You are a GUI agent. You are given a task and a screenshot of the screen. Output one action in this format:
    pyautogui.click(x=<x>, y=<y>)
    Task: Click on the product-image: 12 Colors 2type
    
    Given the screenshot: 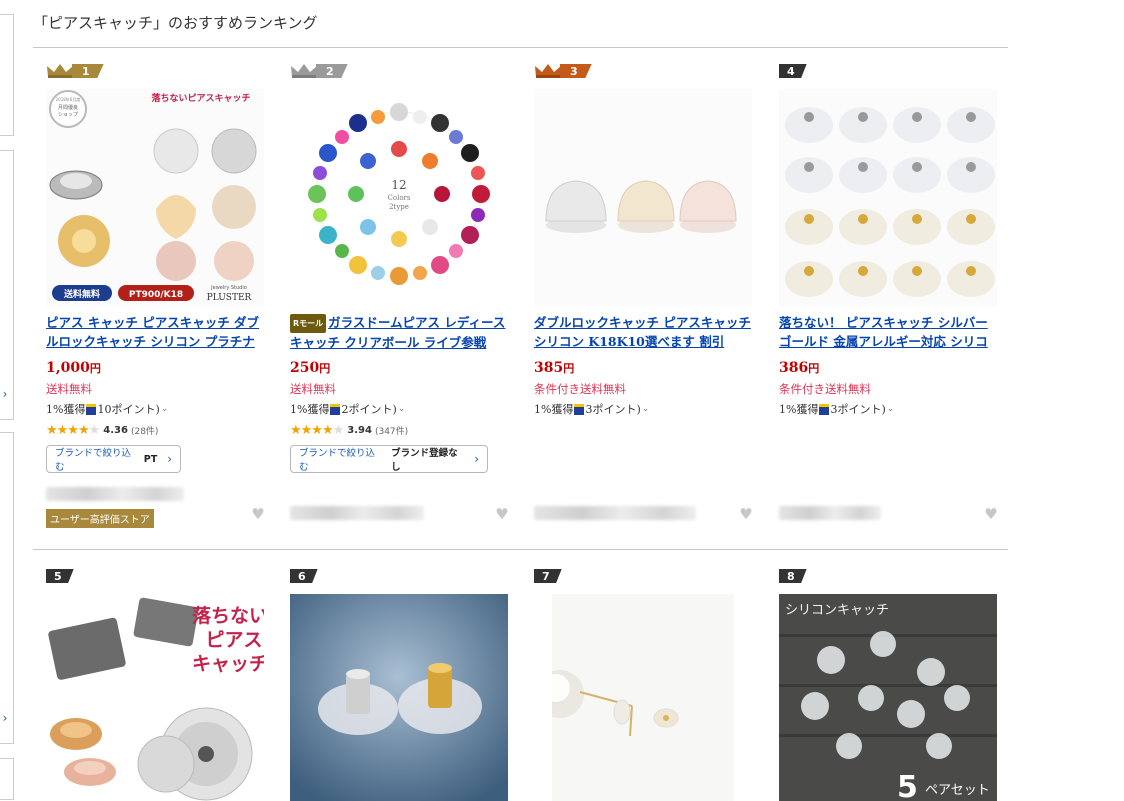 What is the action you would take?
    pyautogui.click(x=399, y=198)
    